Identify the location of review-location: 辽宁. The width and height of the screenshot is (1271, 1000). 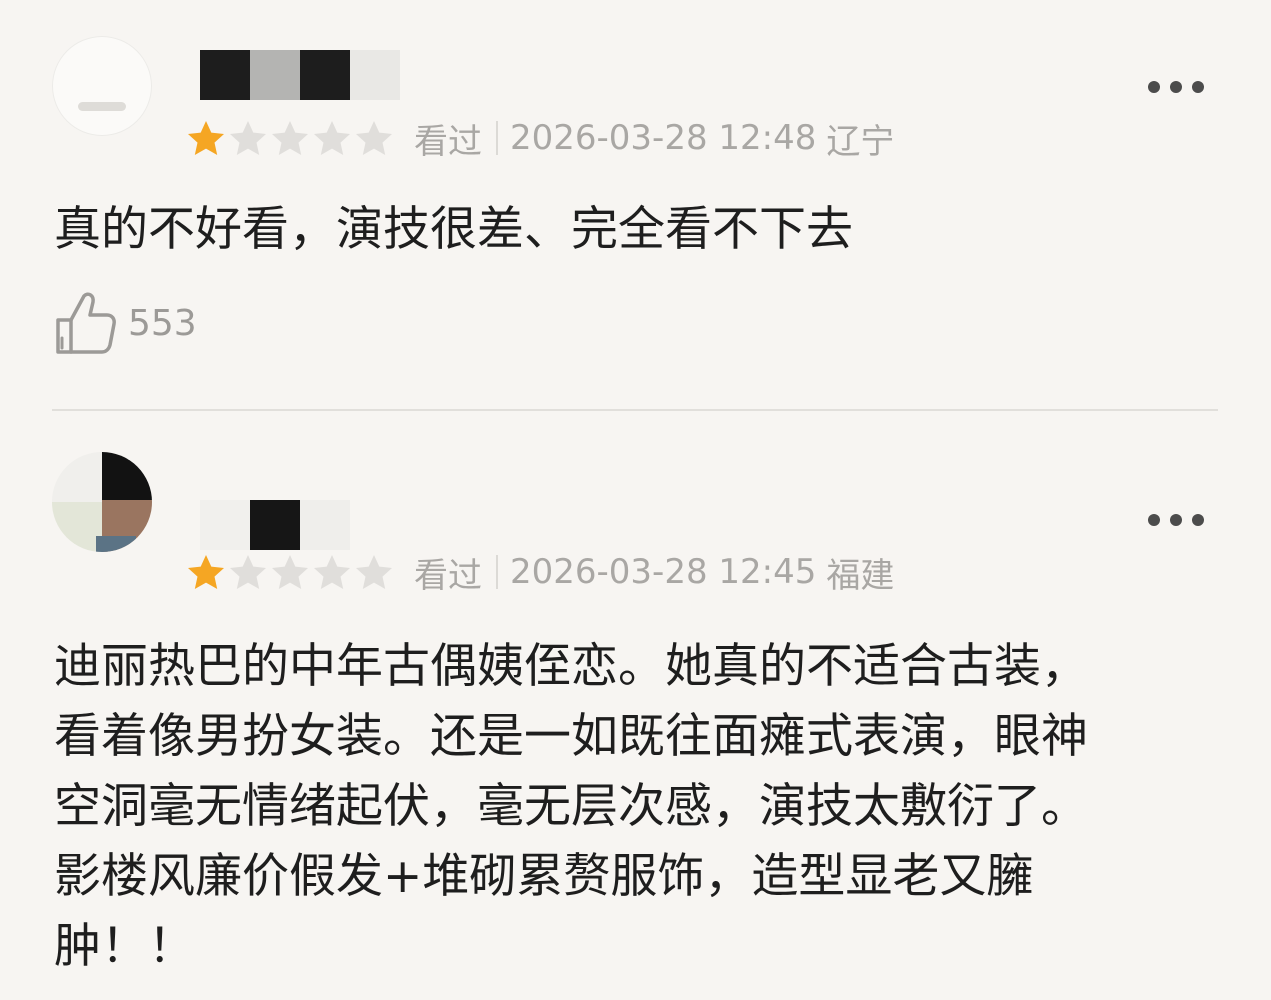
(860, 141).